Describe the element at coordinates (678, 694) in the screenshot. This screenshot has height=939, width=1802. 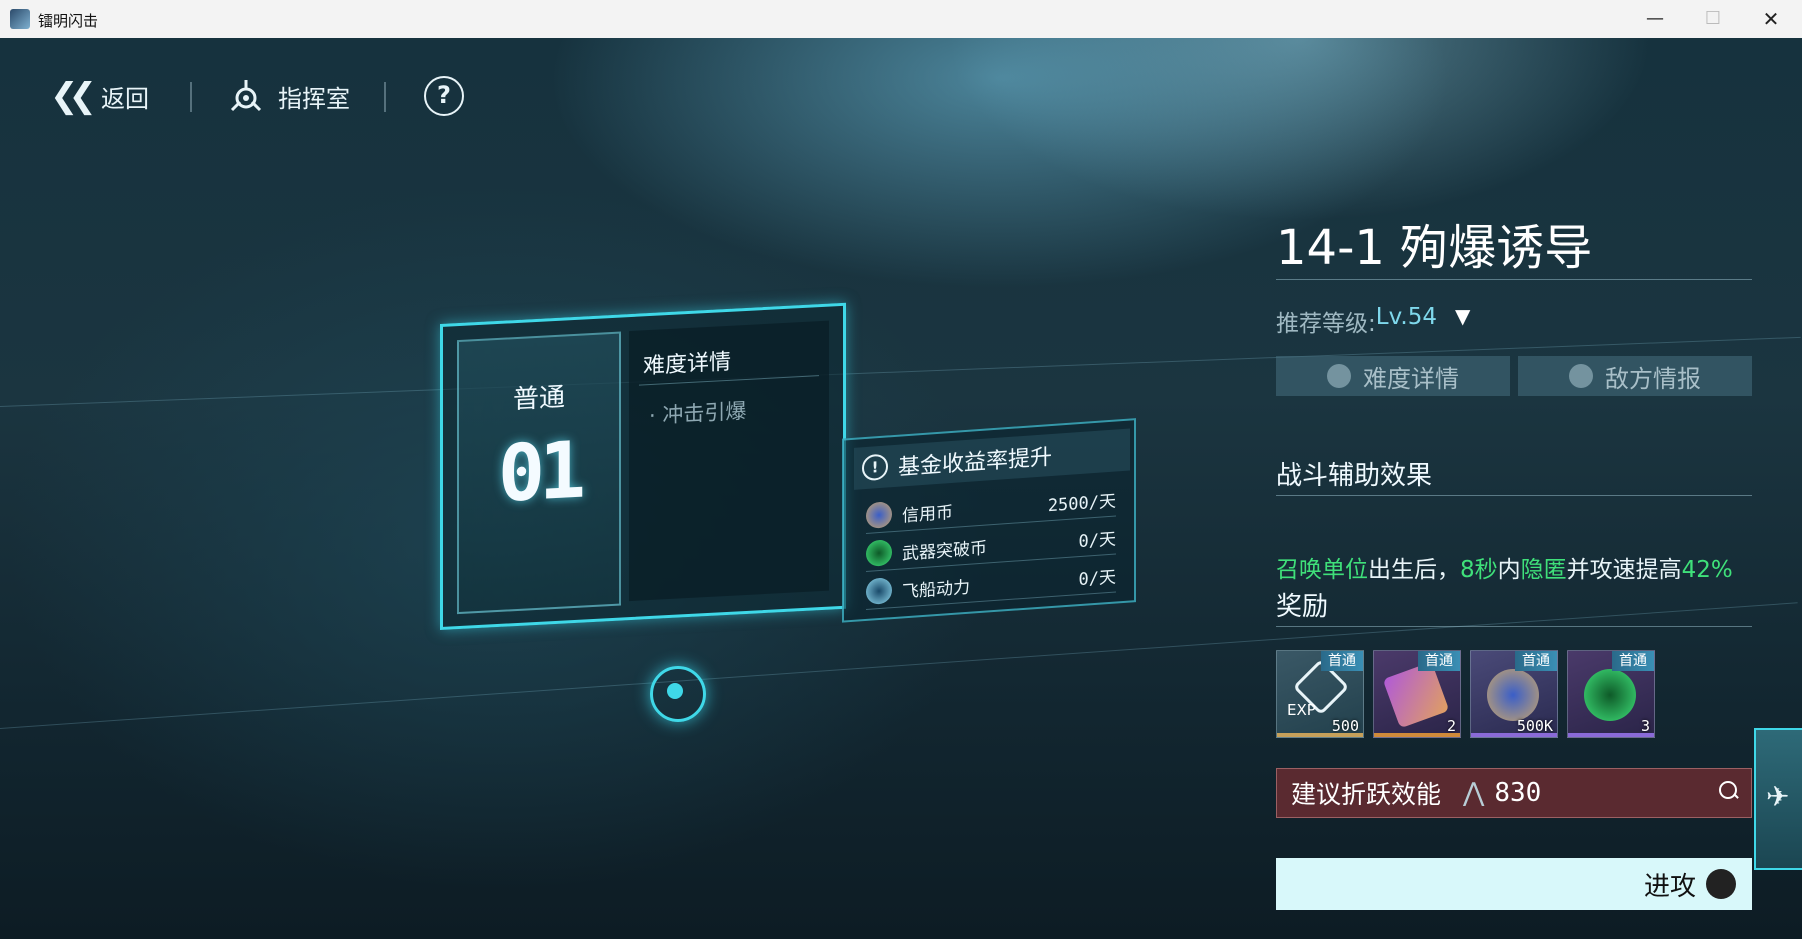
I see `target-marker-icon` at that location.